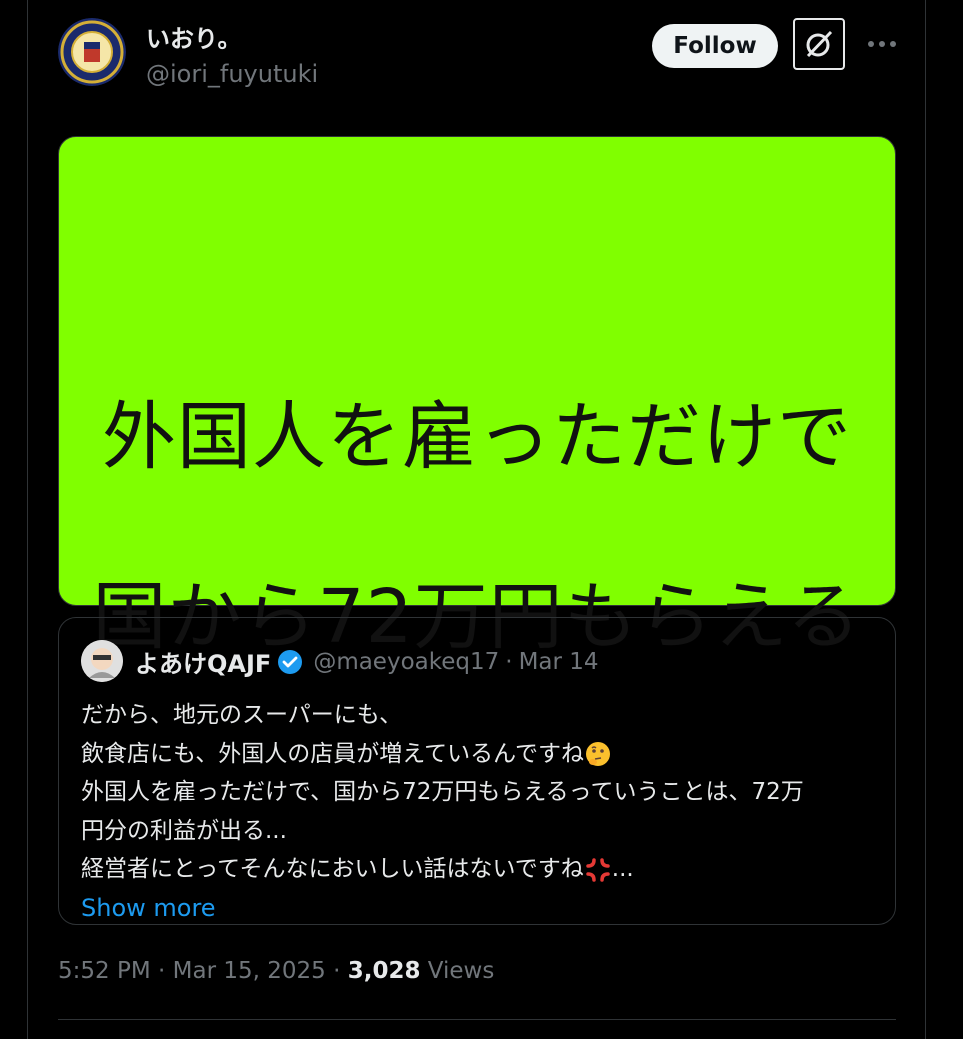 This screenshot has height=1039, width=963. I want to click on more-icon, so click(882, 44).